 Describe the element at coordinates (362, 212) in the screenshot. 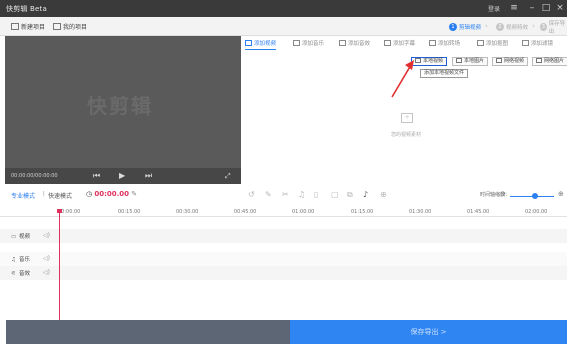

I see `ruler-tick: 01:15.00` at that location.